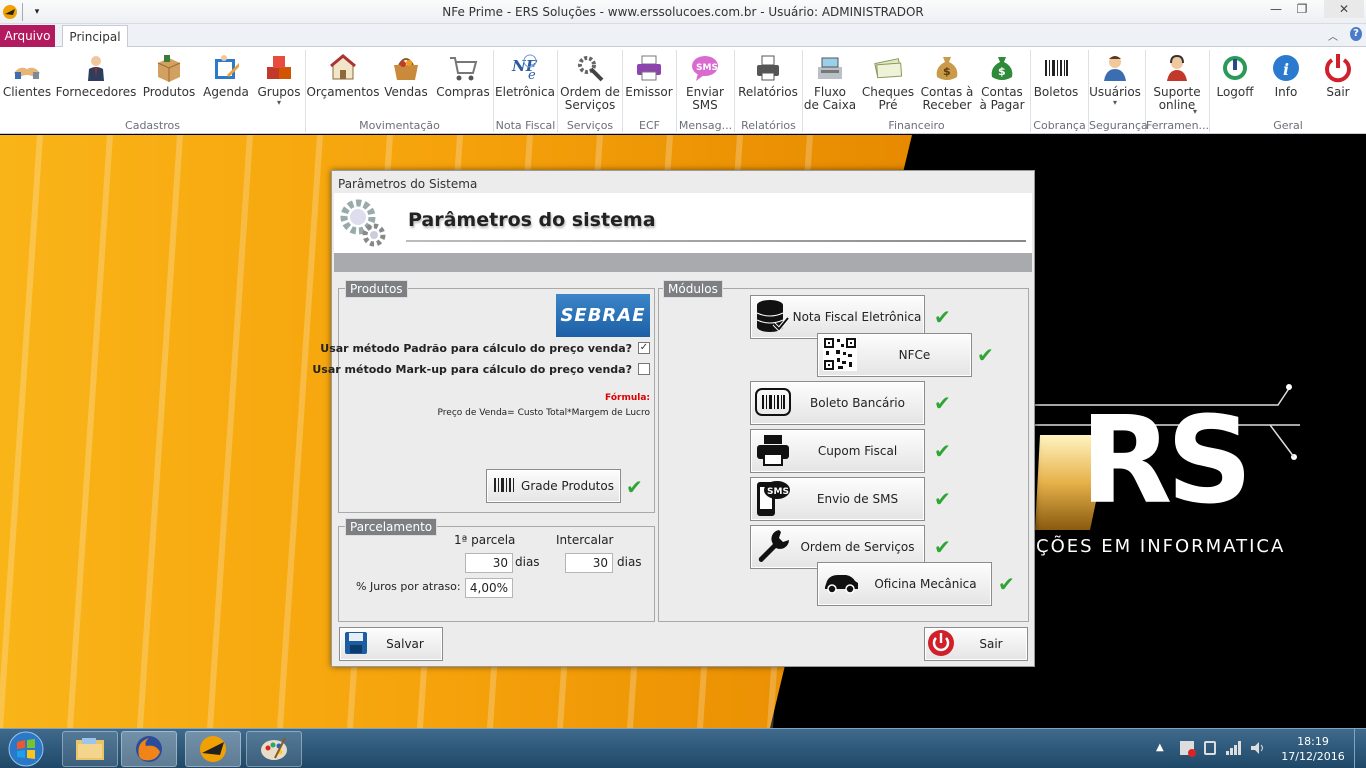  Describe the element at coordinates (1177, 83) in the screenshot. I see `ribbon-button-suporte-online: Suporte online ▾` at that location.